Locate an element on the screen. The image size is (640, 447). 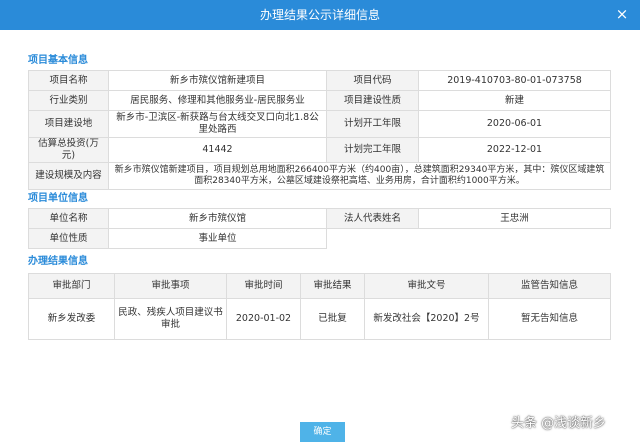
col-header: 审批结果 is located at coordinates (332, 286).